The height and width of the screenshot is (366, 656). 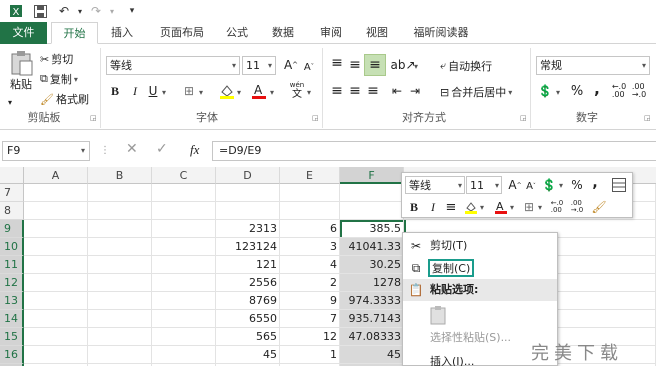 I want to click on redo-icon: ↷, so click(x=96, y=11).